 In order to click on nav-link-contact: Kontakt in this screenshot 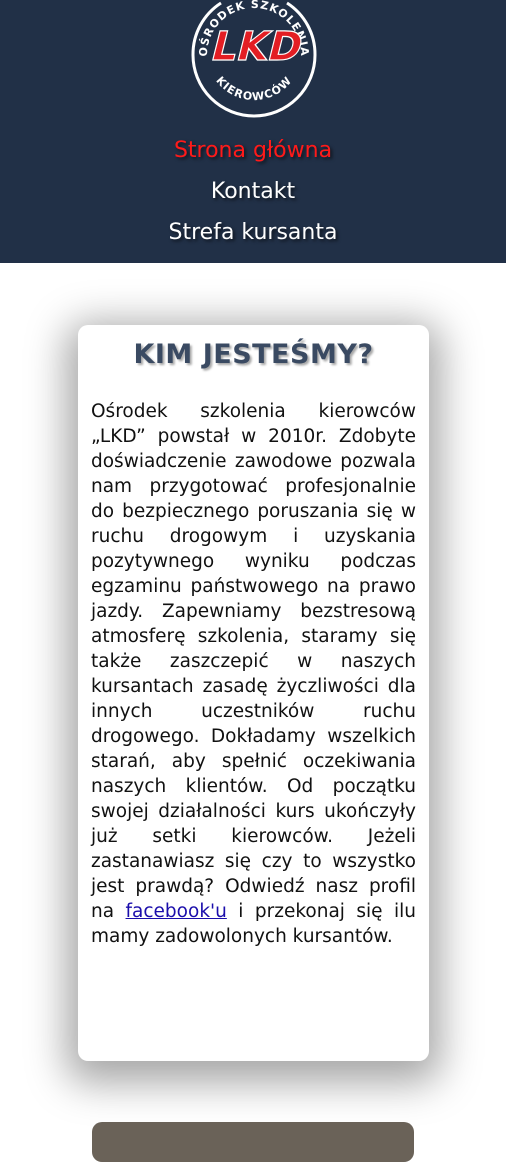, I will do `click(253, 195)`.